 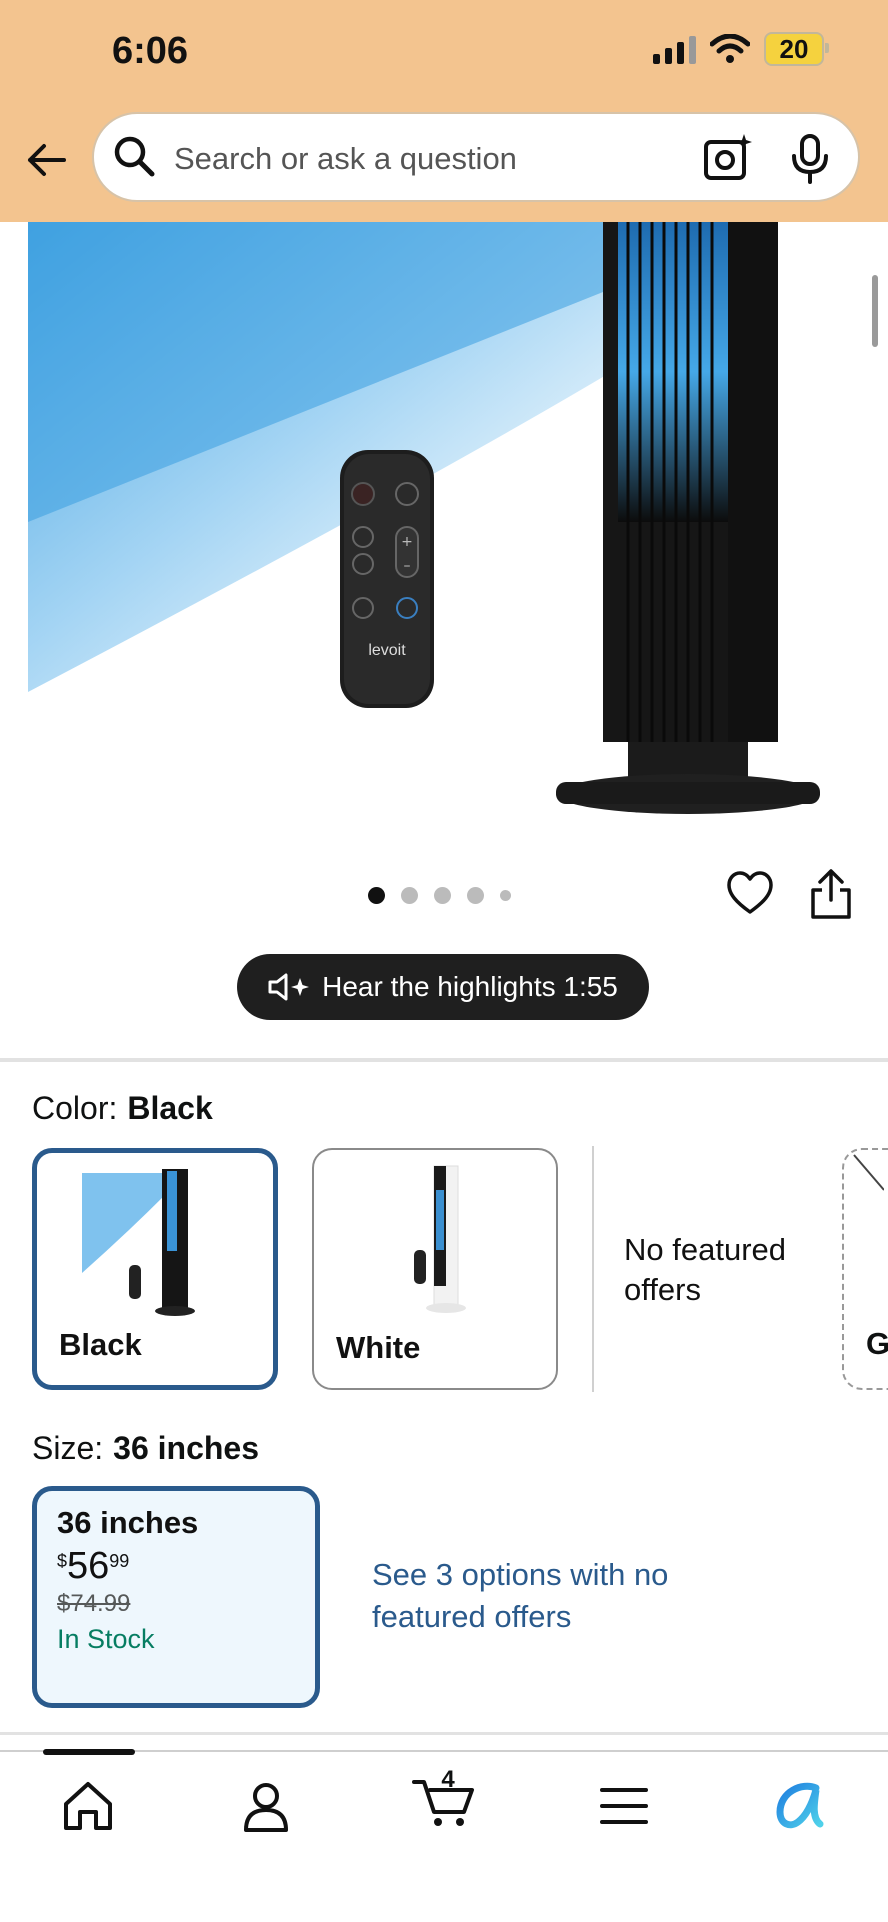 What do you see at coordinates (445, 1800) in the screenshot?
I see `cart-button: 4` at bounding box center [445, 1800].